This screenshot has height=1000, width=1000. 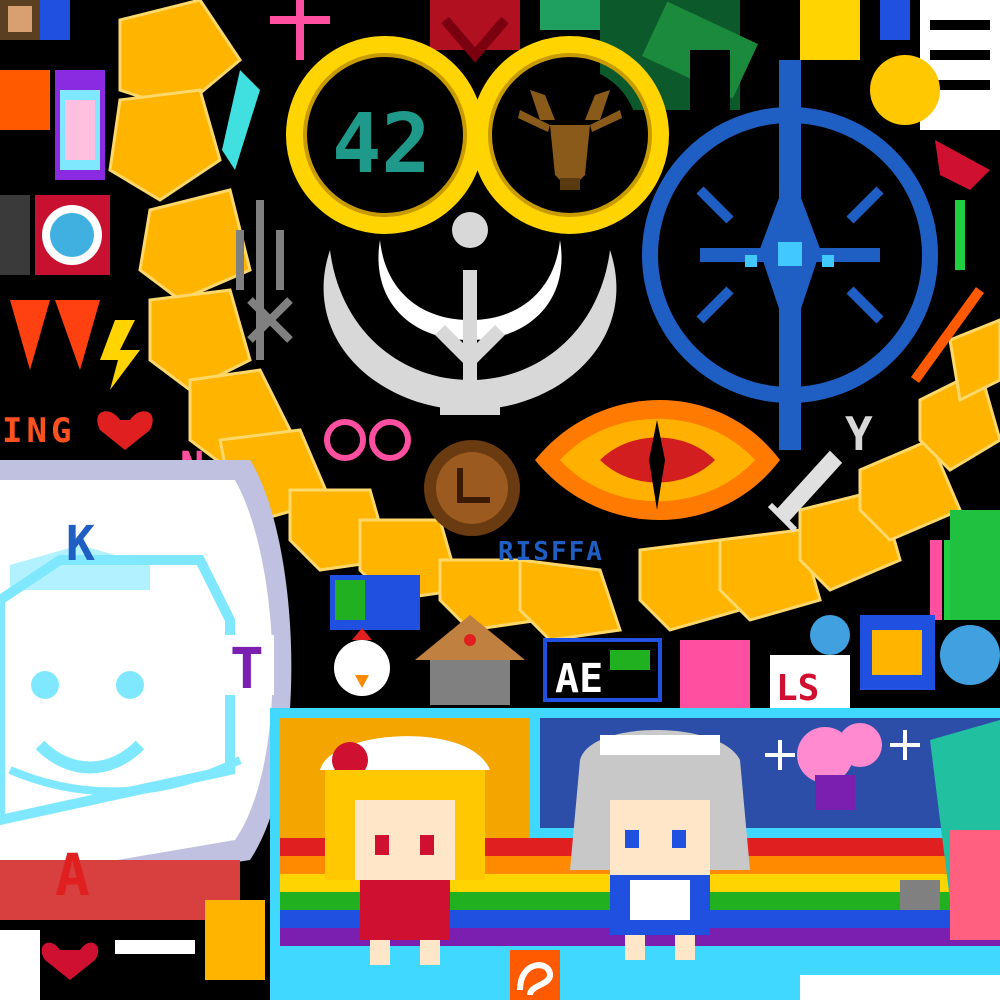 What do you see at coordinates (80, 544) in the screenshot?
I see `letter-k: K` at bounding box center [80, 544].